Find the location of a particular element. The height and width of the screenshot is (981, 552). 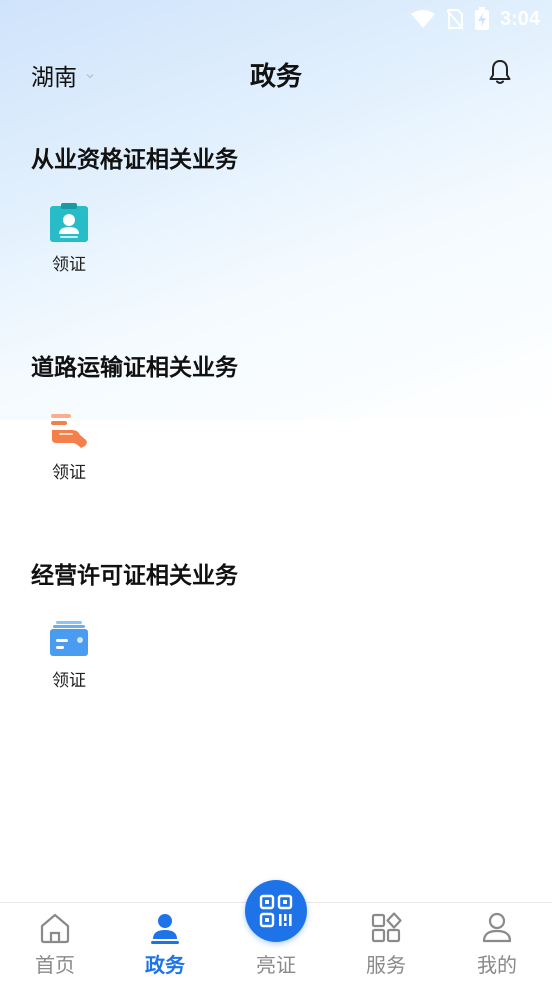

tab-mine: 我的 is located at coordinates (497, 942).